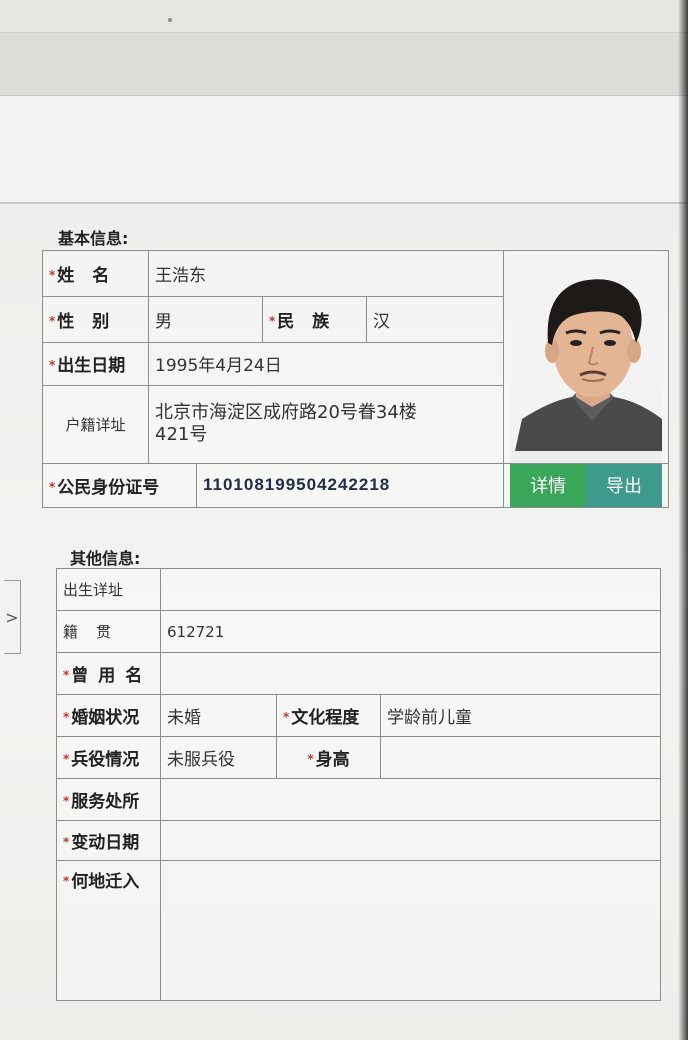 This screenshot has height=1040, width=688. Describe the element at coordinates (95, 273) in the screenshot. I see `name-label: * 姓名` at that location.